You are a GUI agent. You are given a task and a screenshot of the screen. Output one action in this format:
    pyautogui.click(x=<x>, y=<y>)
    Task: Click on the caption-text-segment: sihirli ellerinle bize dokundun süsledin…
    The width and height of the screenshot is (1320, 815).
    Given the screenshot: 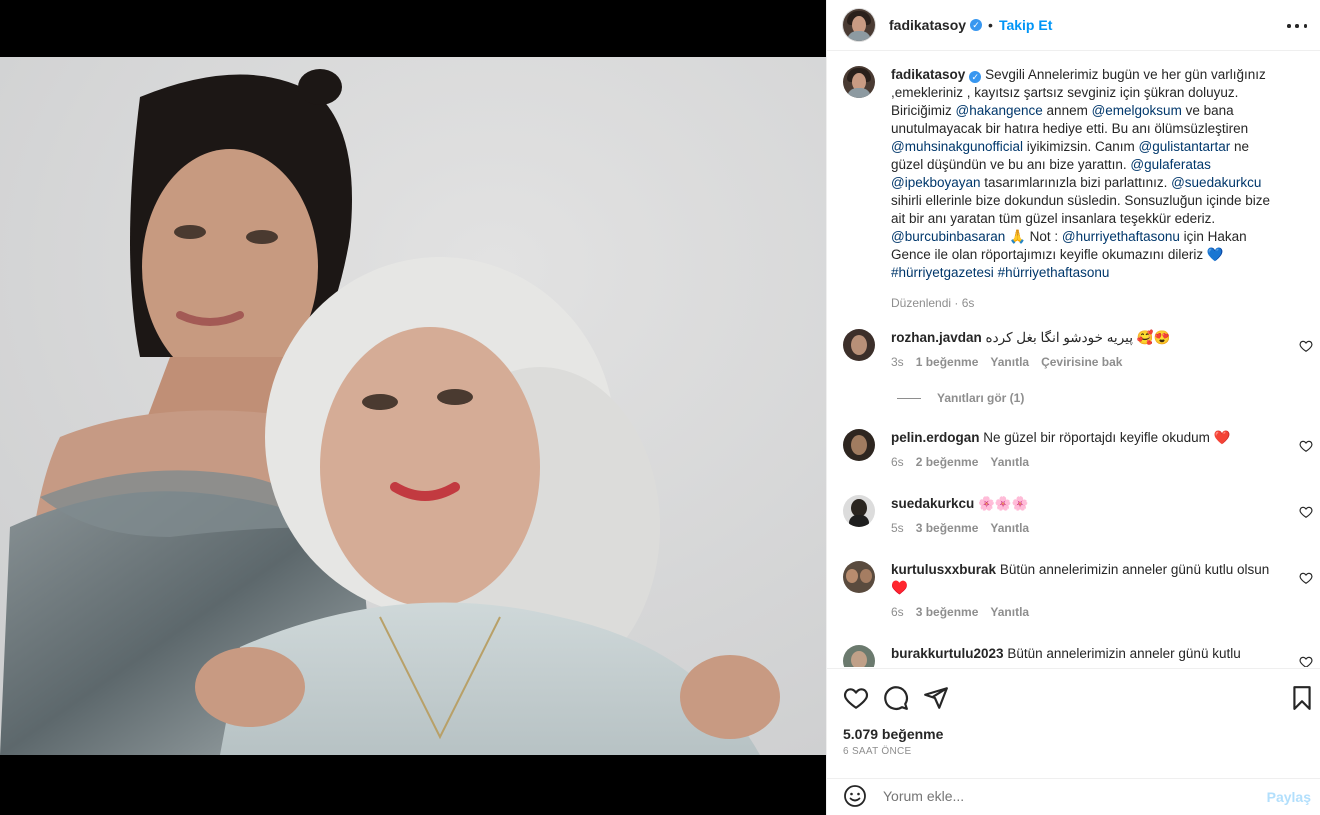 What is the action you would take?
    pyautogui.click(x=1080, y=209)
    